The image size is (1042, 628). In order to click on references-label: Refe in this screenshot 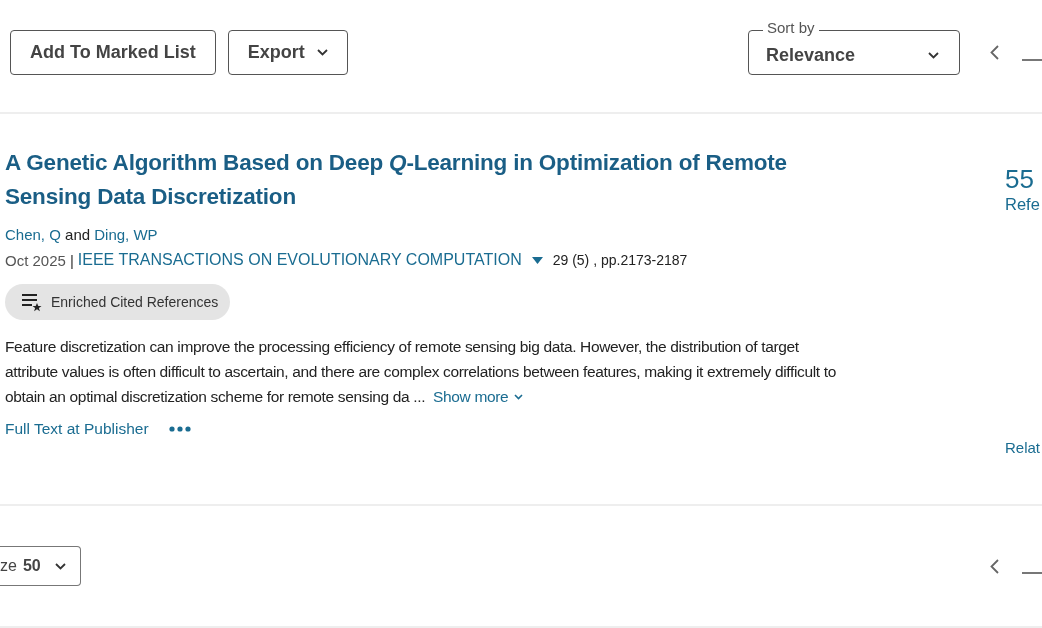, I will do `click(1023, 204)`.